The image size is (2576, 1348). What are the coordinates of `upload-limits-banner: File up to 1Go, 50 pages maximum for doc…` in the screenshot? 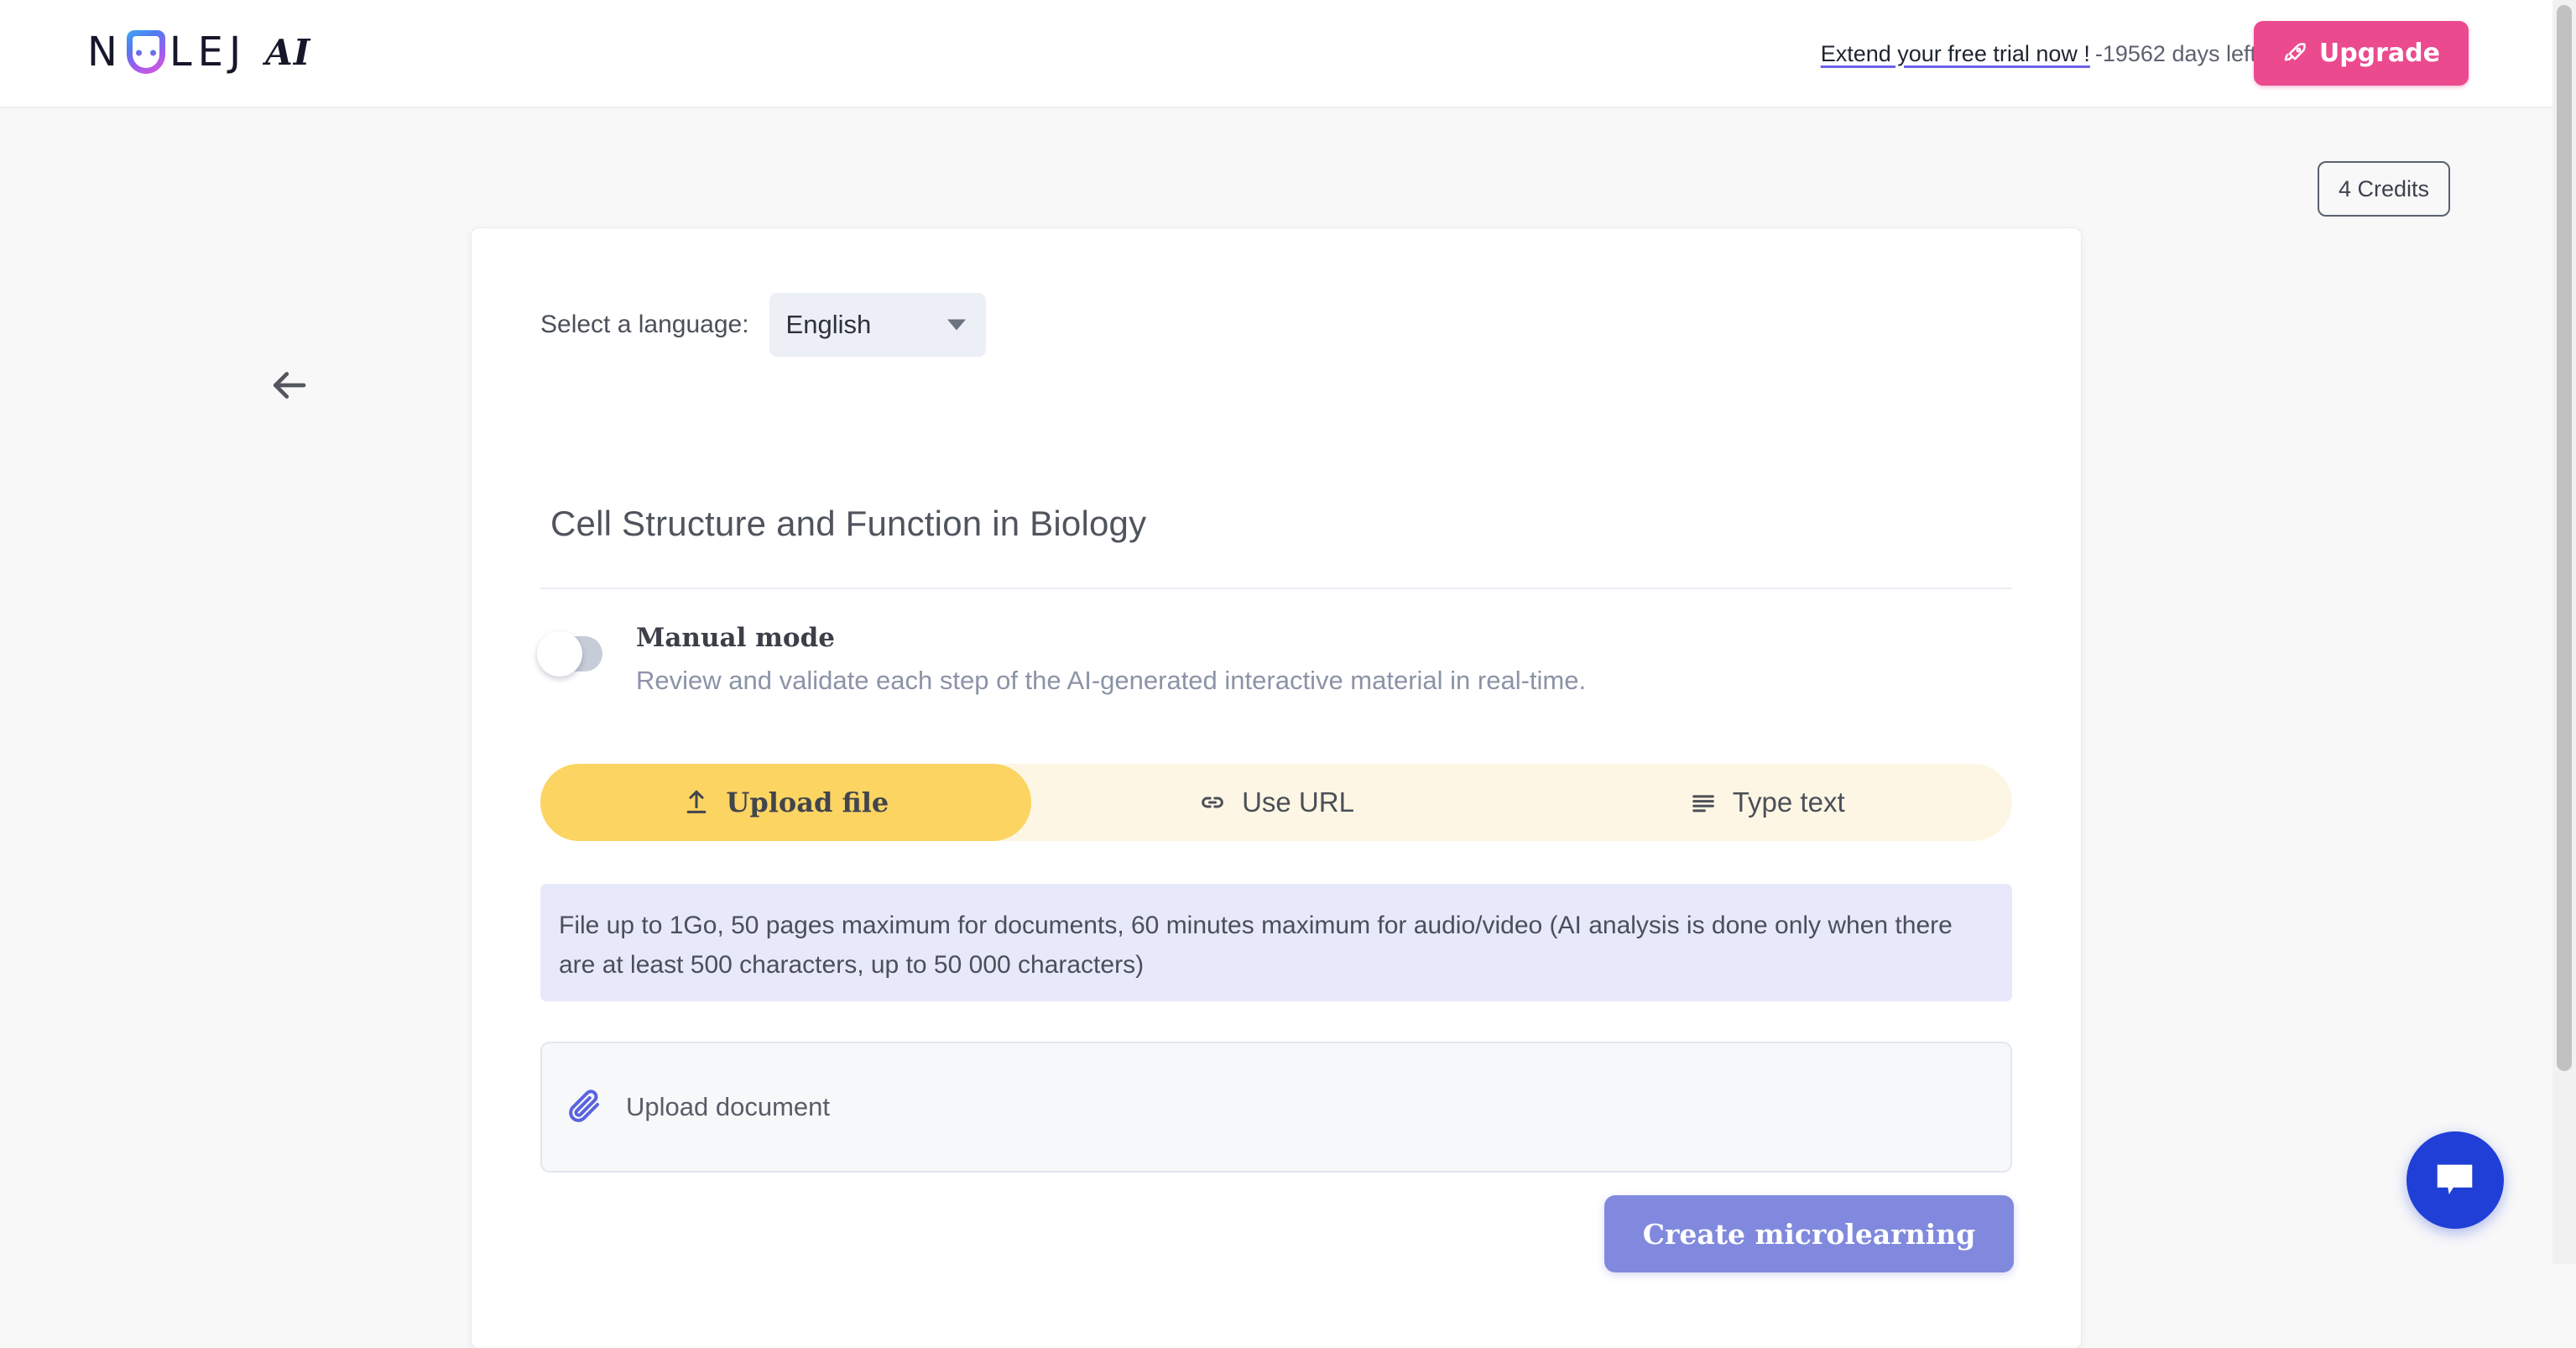 It's located at (1276, 942).